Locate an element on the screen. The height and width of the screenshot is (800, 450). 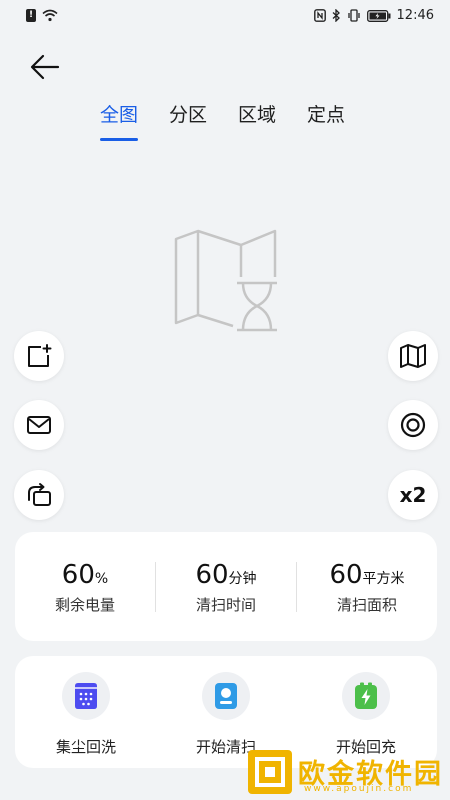
stat-battery: 60% 剩余电量 is located at coordinates (85, 587).